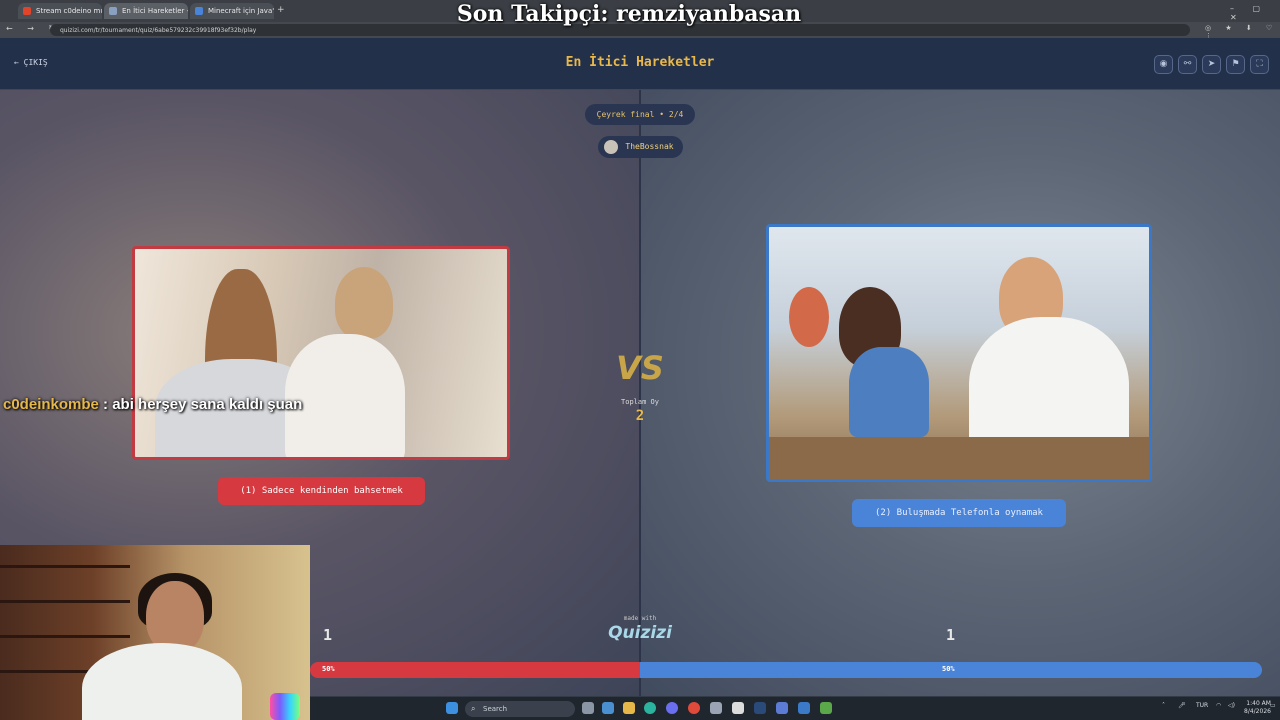 This screenshot has height=720, width=1280. What do you see at coordinates (473, 708) in the screenshot?
I see `search-icon: ⌕` at bounding box center [473, 708].